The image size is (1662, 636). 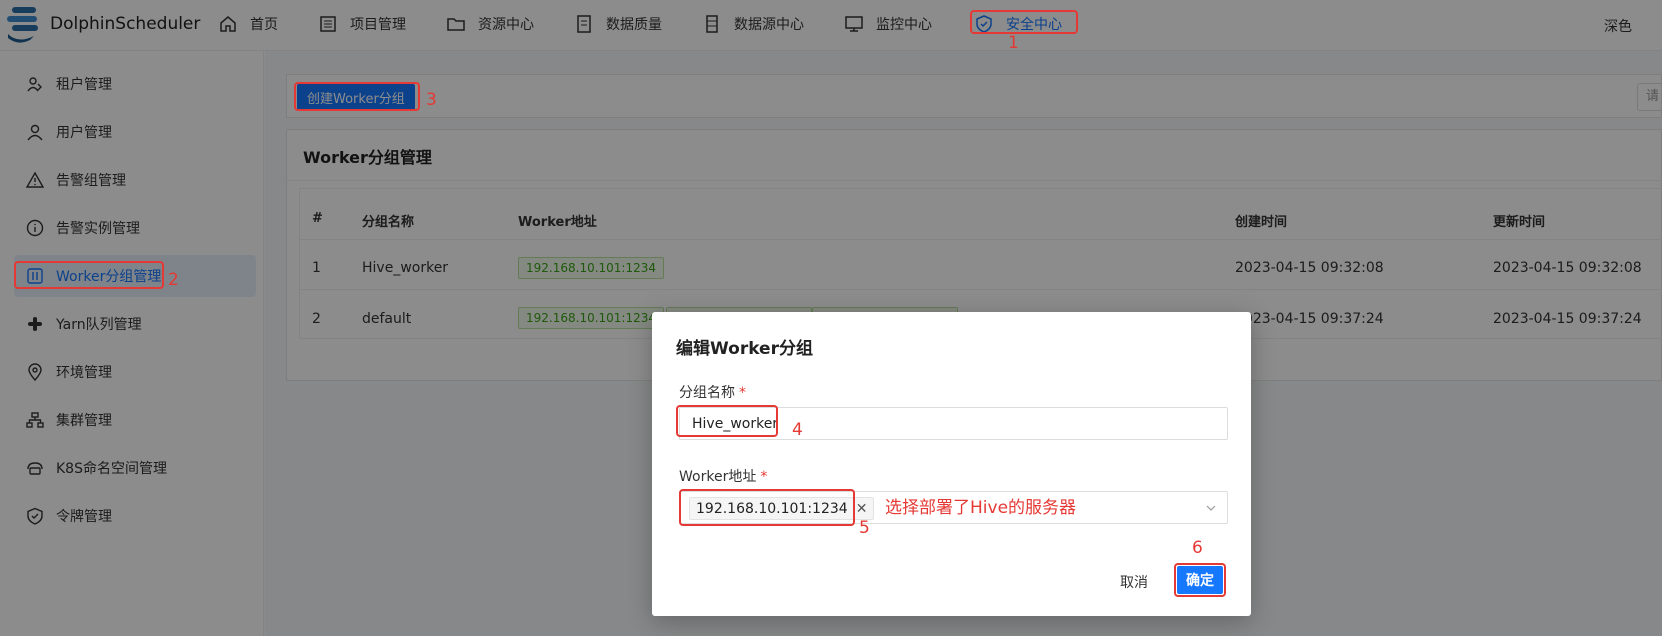 What do you see at coordinates (718, 477) in the screenshot?
I see `worker-address-label-text: Worker地址` at bounding box center [718, 477].